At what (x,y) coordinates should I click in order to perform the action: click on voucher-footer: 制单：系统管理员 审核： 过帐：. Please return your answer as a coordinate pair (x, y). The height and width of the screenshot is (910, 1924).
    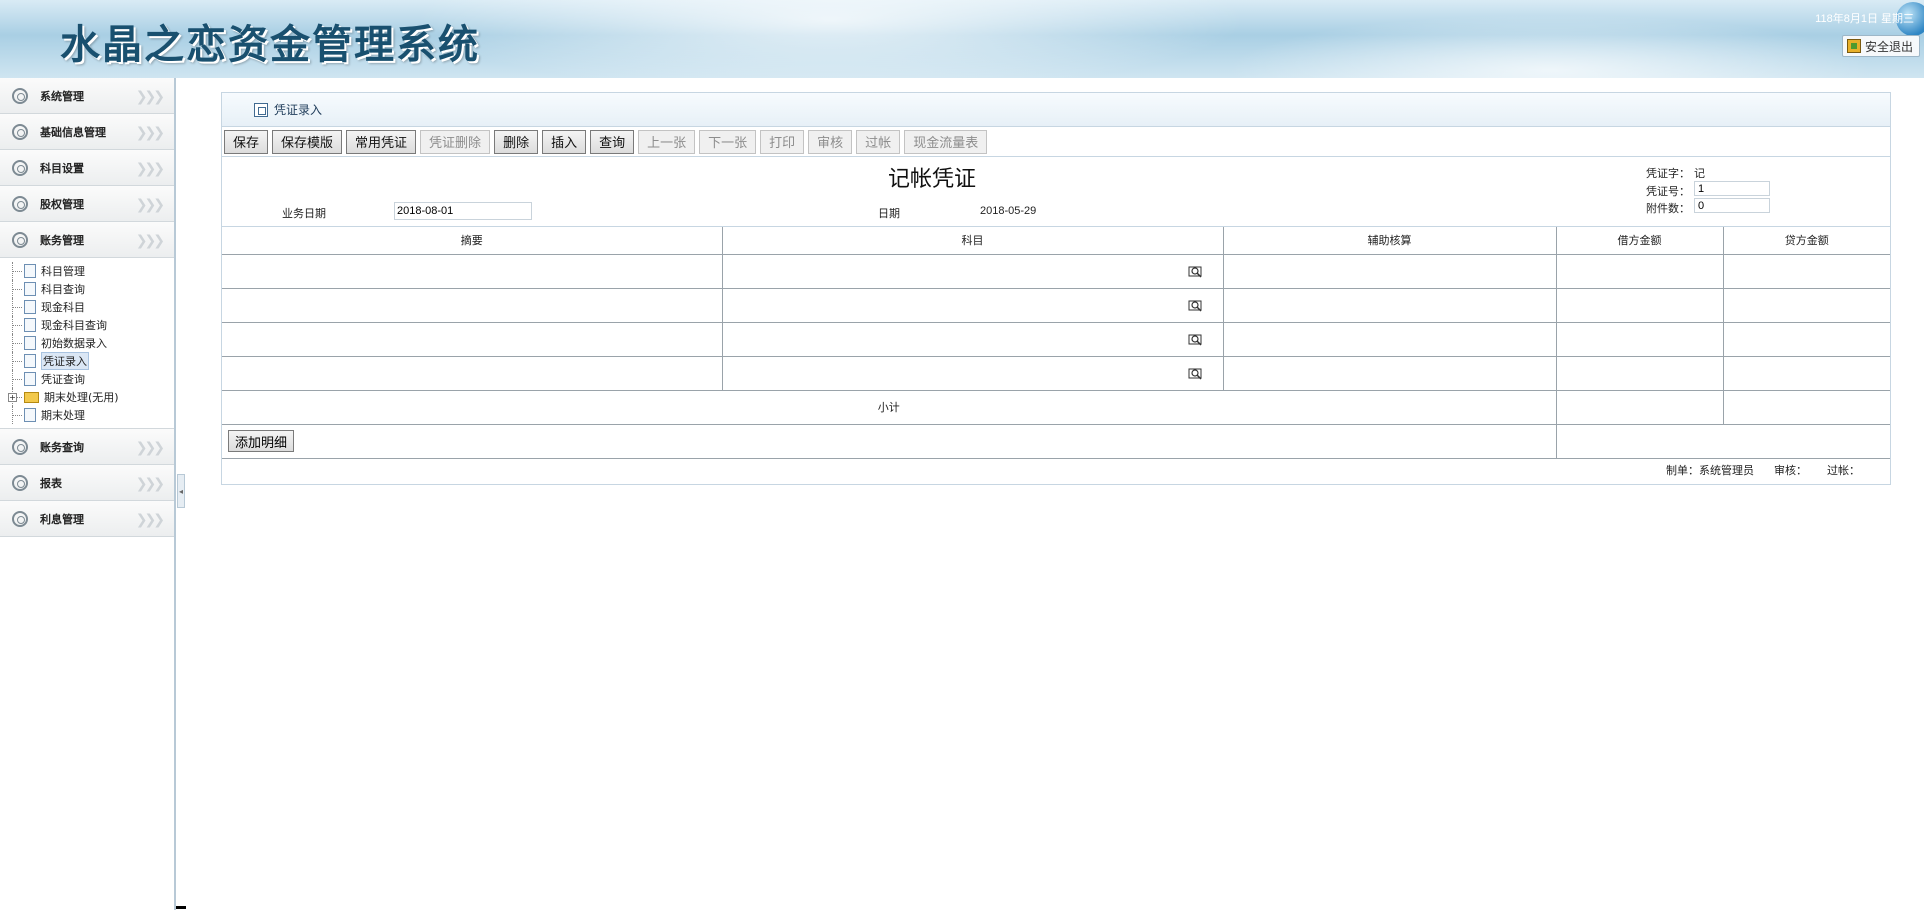
    Looking at the image, I should click on (1763, 470).